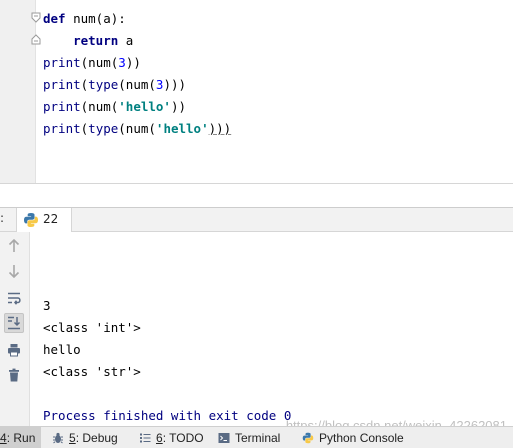  Describe the element at coordinates (72, 438) in the screenshot. I see `debug-tool-key: 5` at that location.